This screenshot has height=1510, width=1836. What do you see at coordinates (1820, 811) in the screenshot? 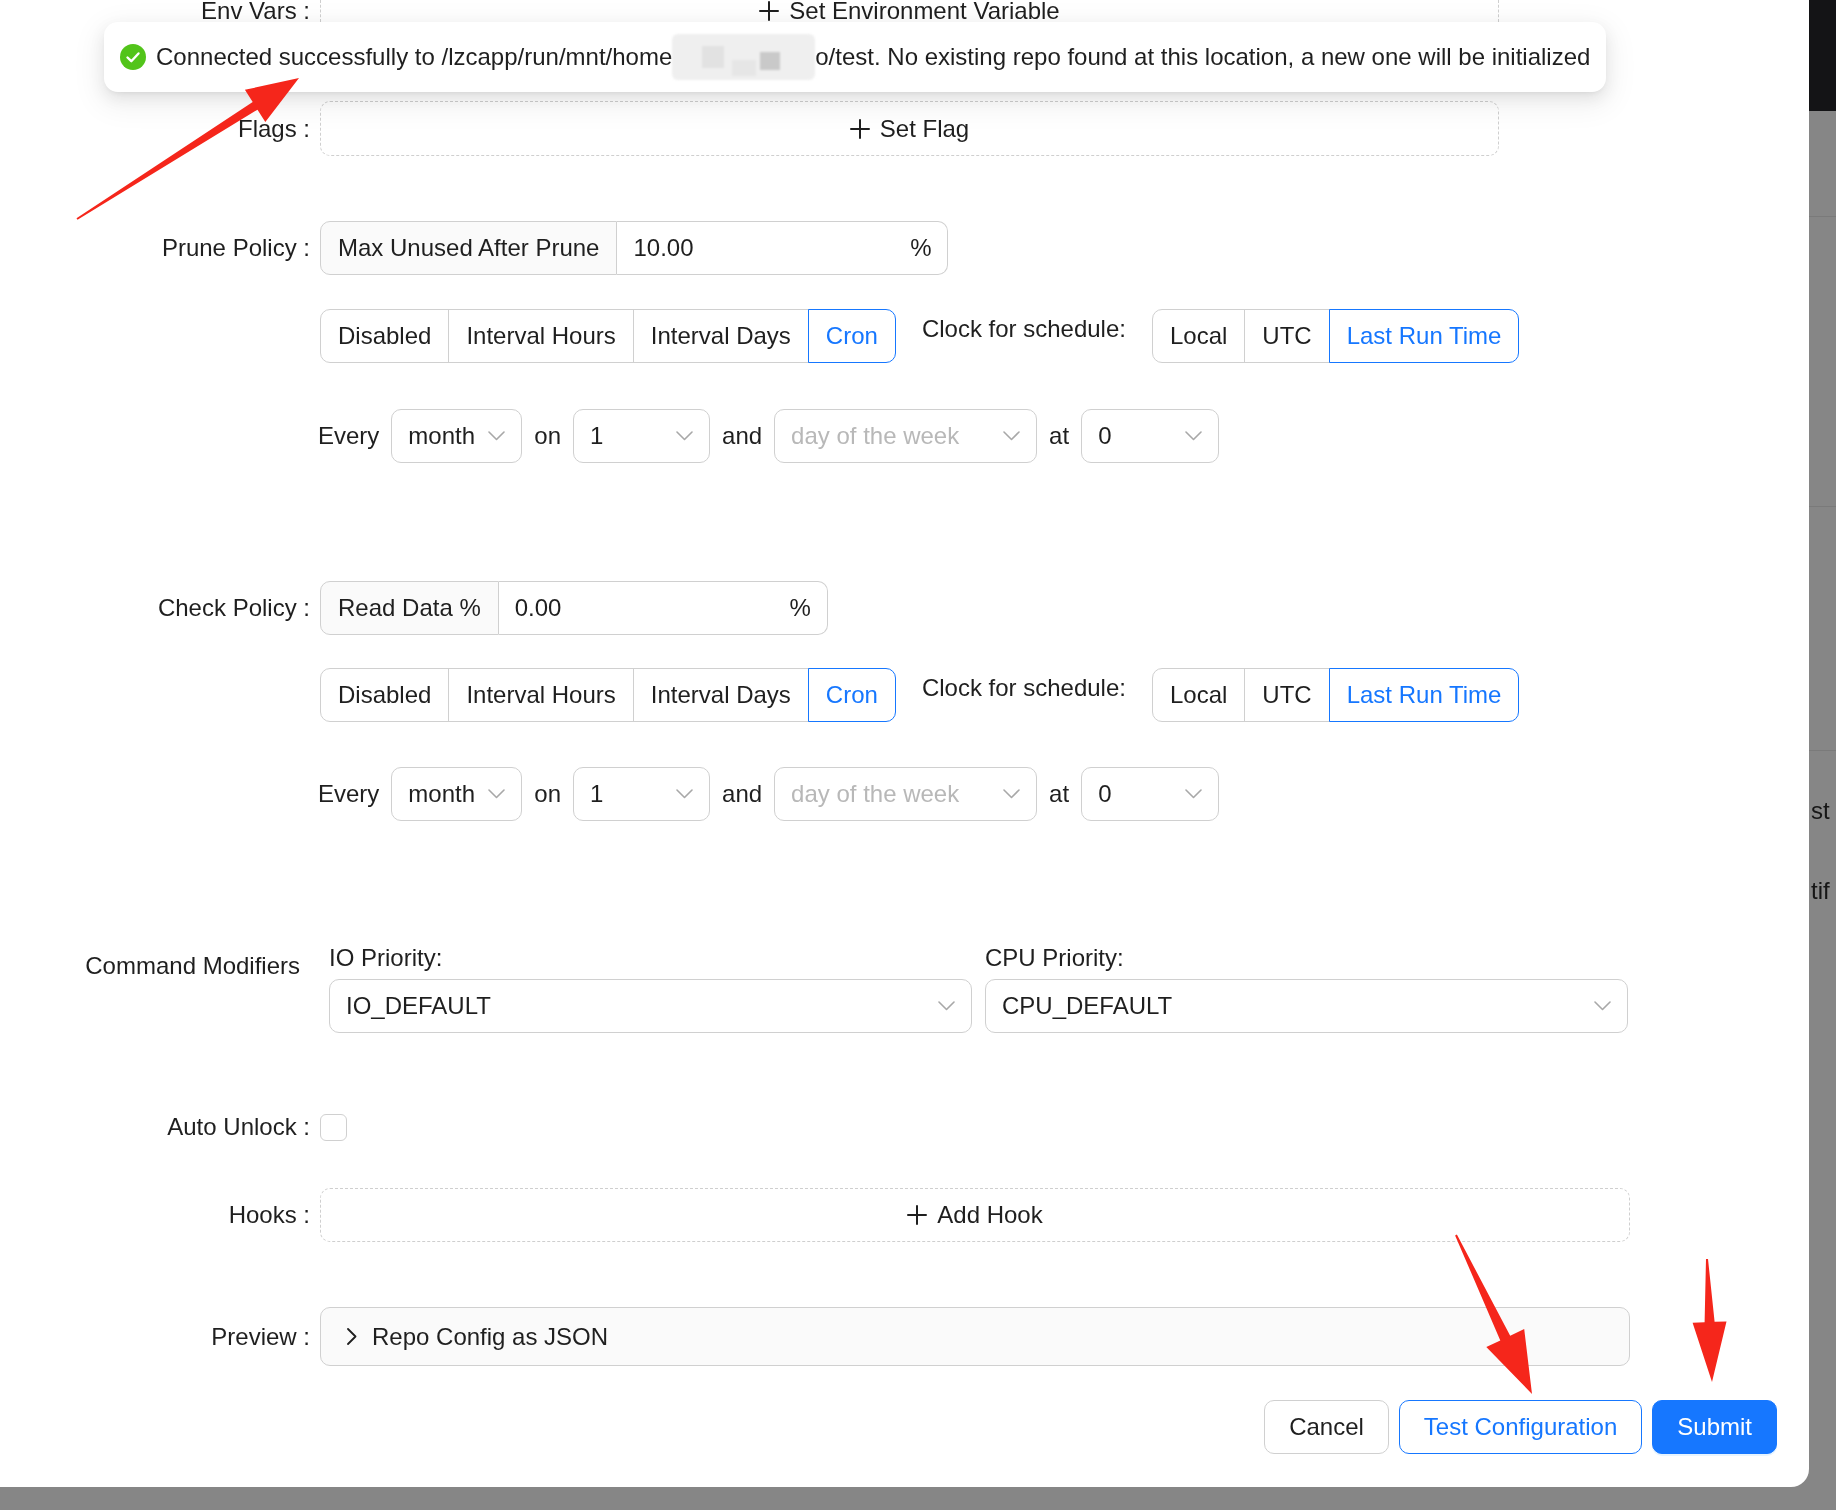
I see `background-text: st` at bounding box center [1820, 811].